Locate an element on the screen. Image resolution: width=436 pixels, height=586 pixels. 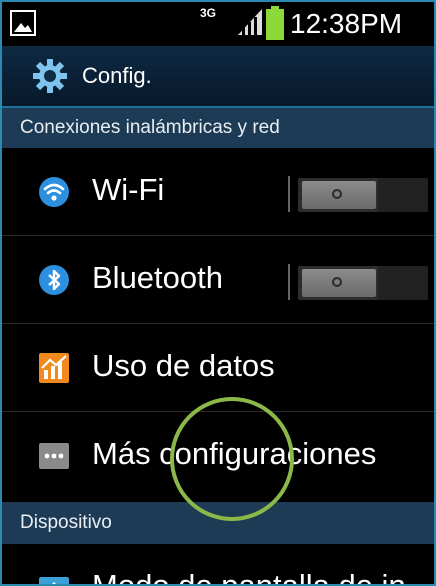
status-bar: 3G 12:38PM is located at coordinates (218, 24).